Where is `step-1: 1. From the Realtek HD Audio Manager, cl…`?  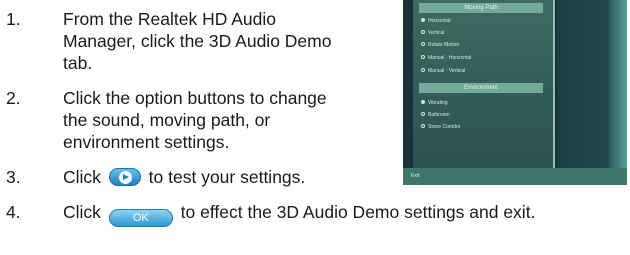 step-1: 1. From the Realtek HD Audio Manager, cl… is located at coordinates (176, 41).